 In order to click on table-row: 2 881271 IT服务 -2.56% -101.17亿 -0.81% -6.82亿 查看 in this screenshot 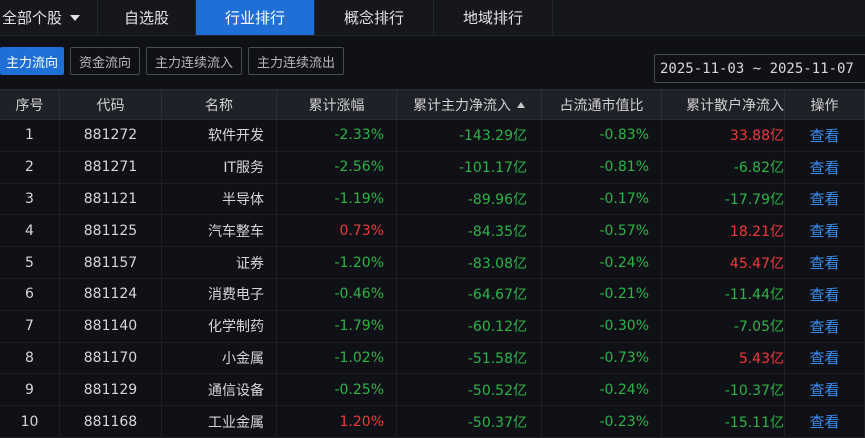, I will do `click(432, 167)`.